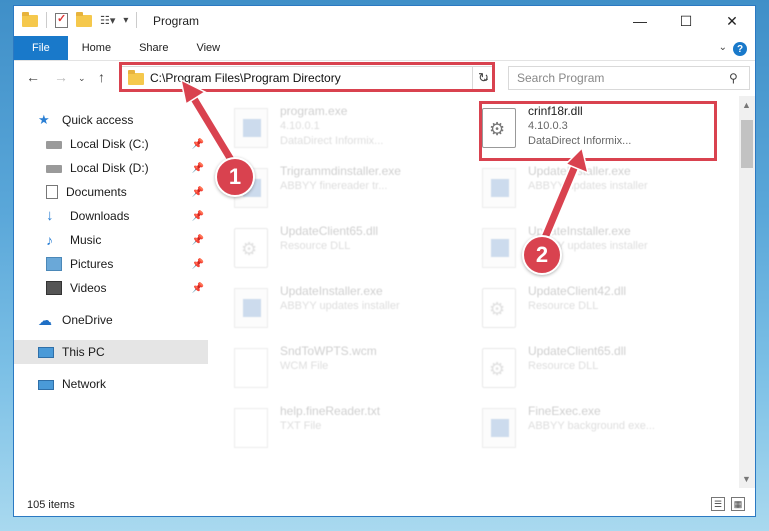  I want to click on folder-icon, so click(30, 19).